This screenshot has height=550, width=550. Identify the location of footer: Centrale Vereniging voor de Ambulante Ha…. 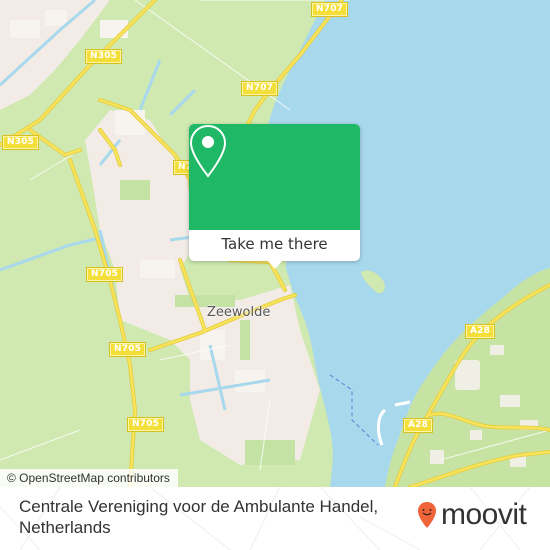
(275, 518).